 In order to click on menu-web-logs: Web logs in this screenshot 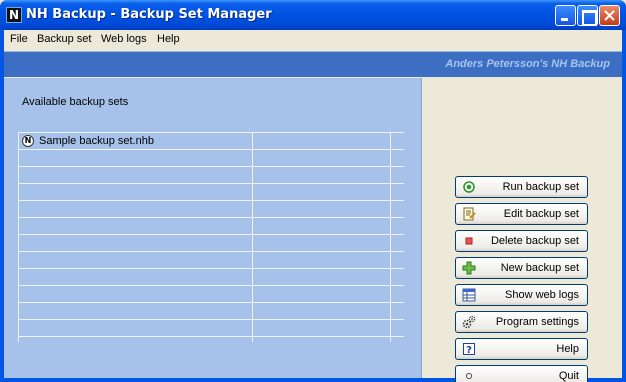, I will do `click(124, 39)`.